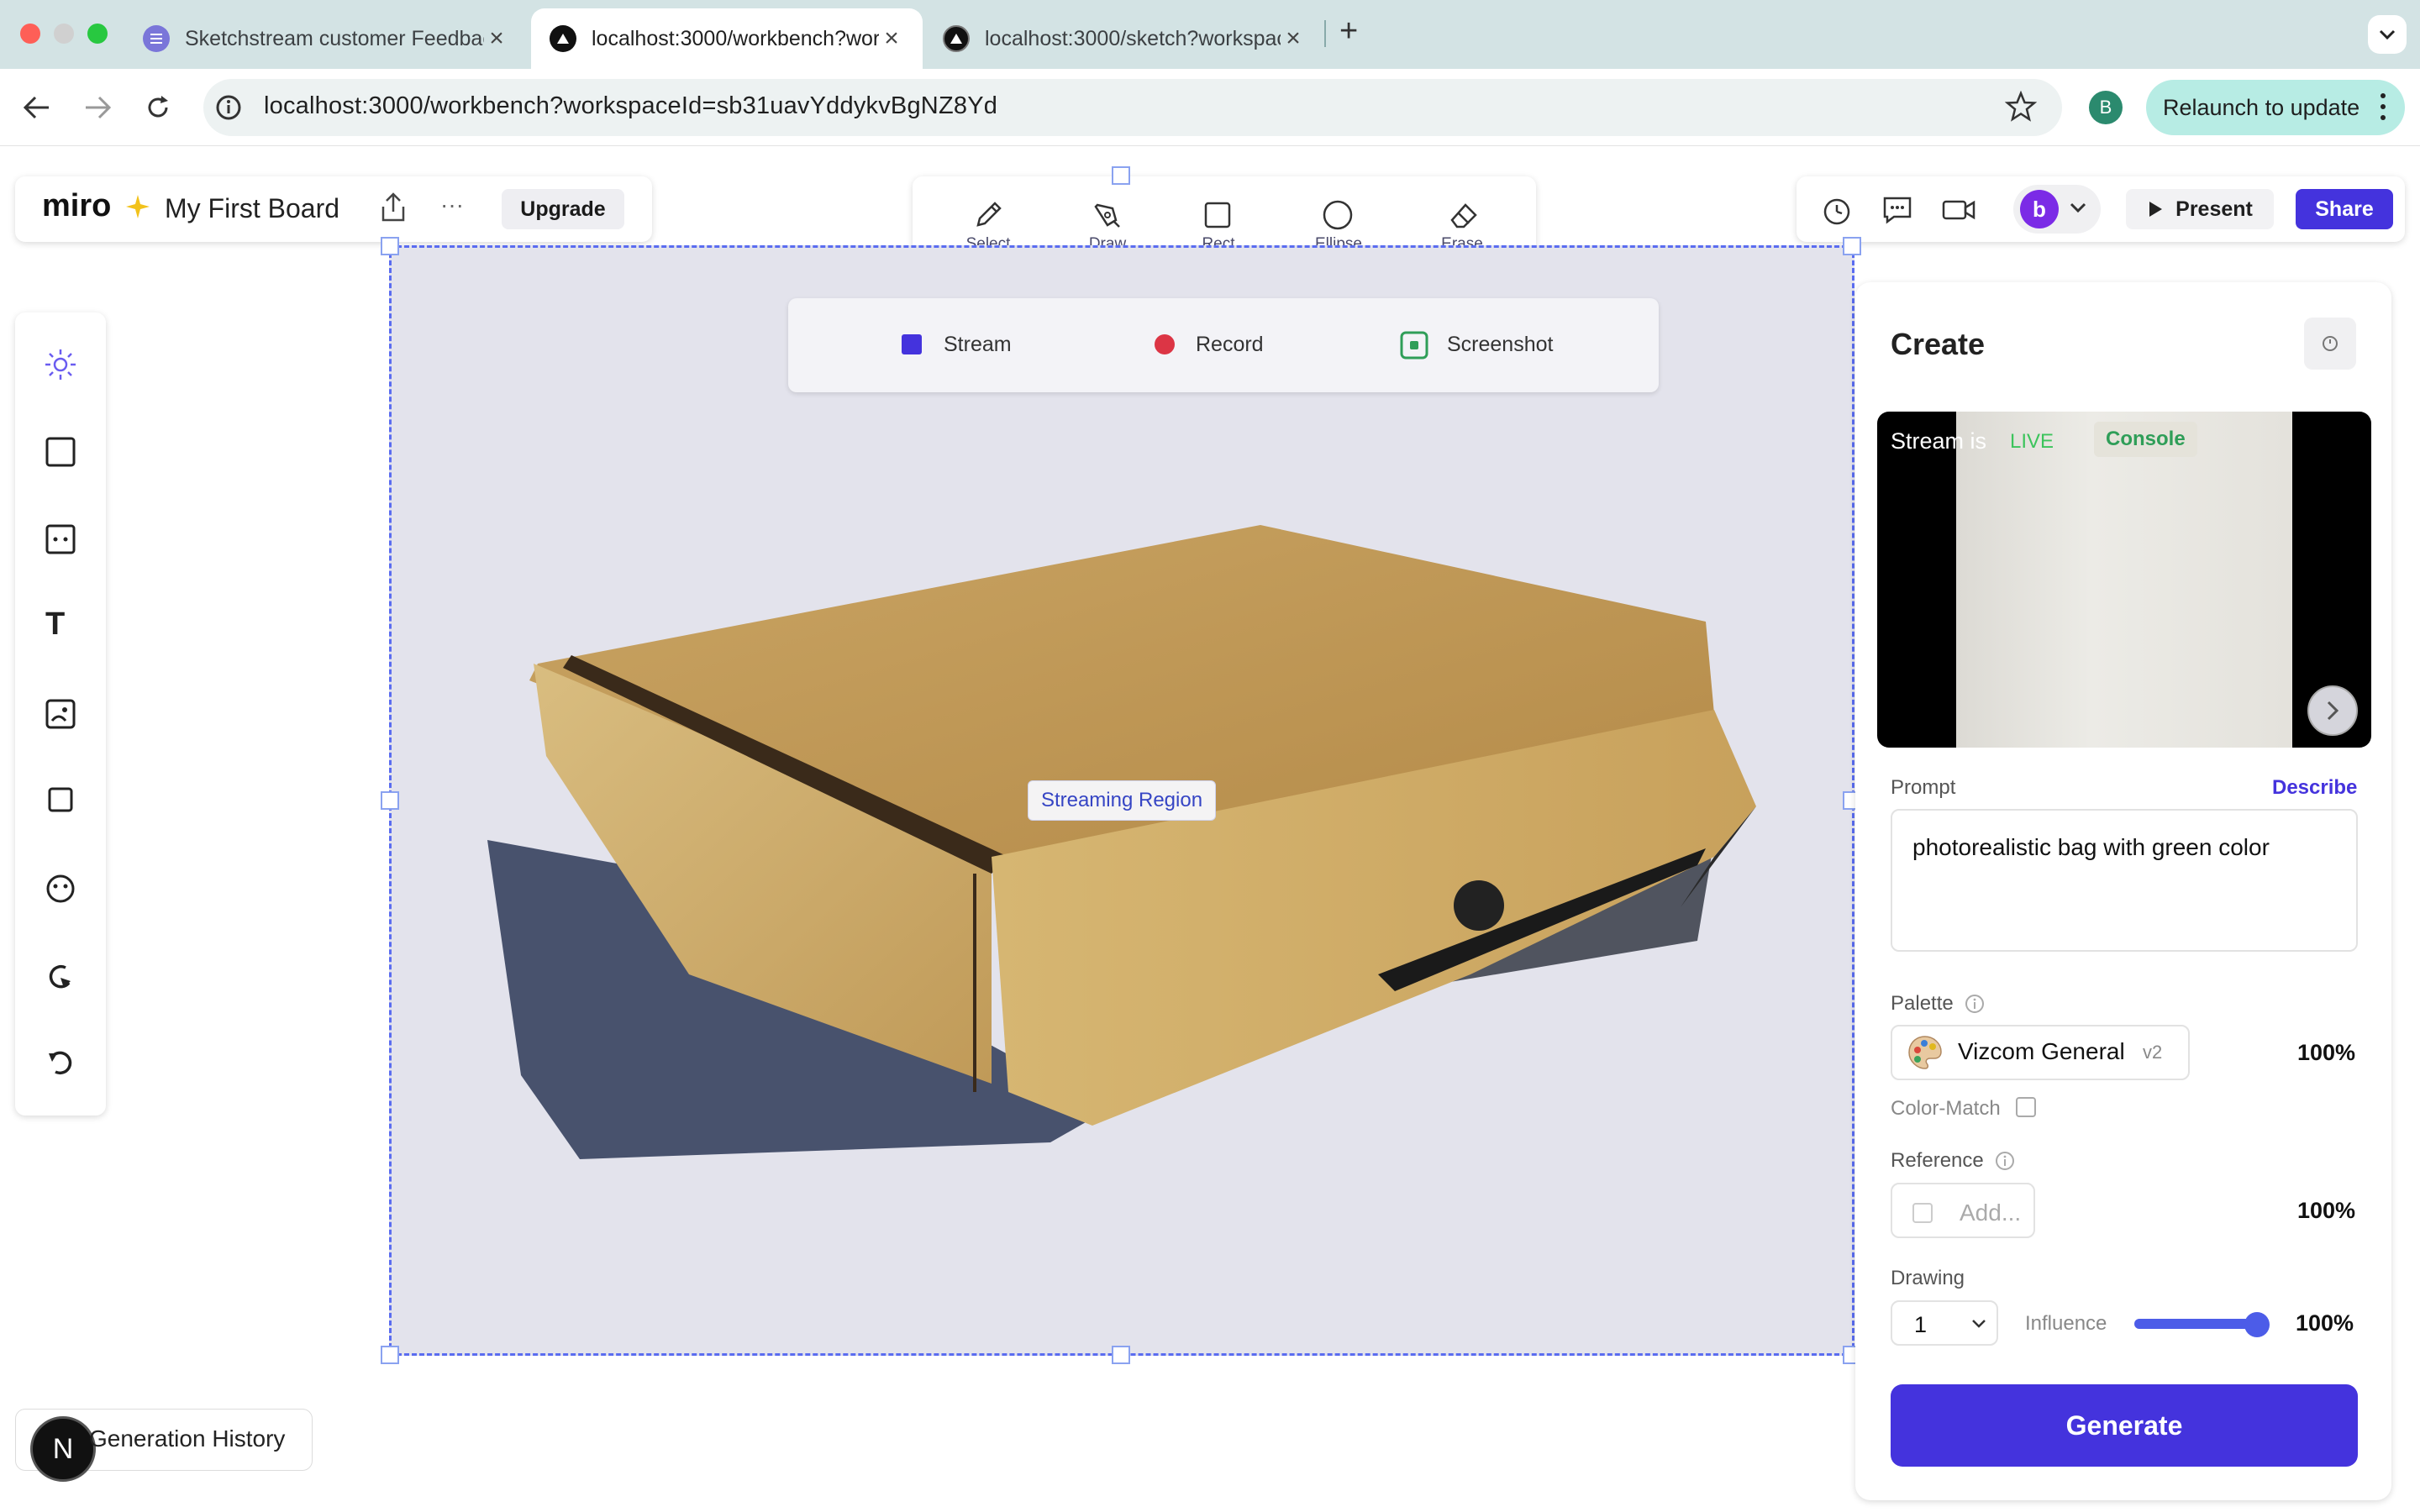 The width and height of the screenshot is (2420, 1512). I want to click on stream-square-icon, so click(912, 344).